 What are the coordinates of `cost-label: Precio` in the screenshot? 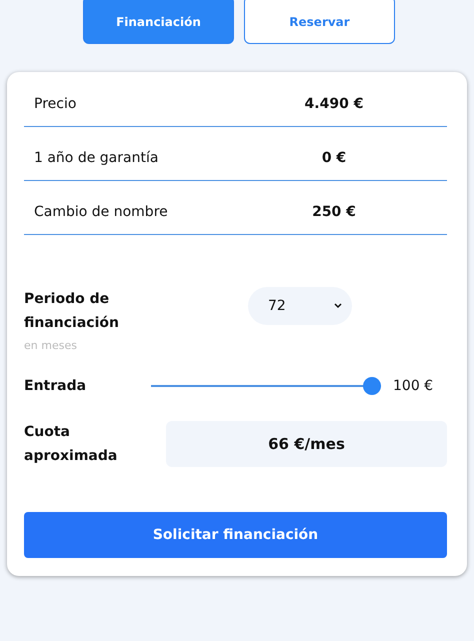 It's located at (55, 104).